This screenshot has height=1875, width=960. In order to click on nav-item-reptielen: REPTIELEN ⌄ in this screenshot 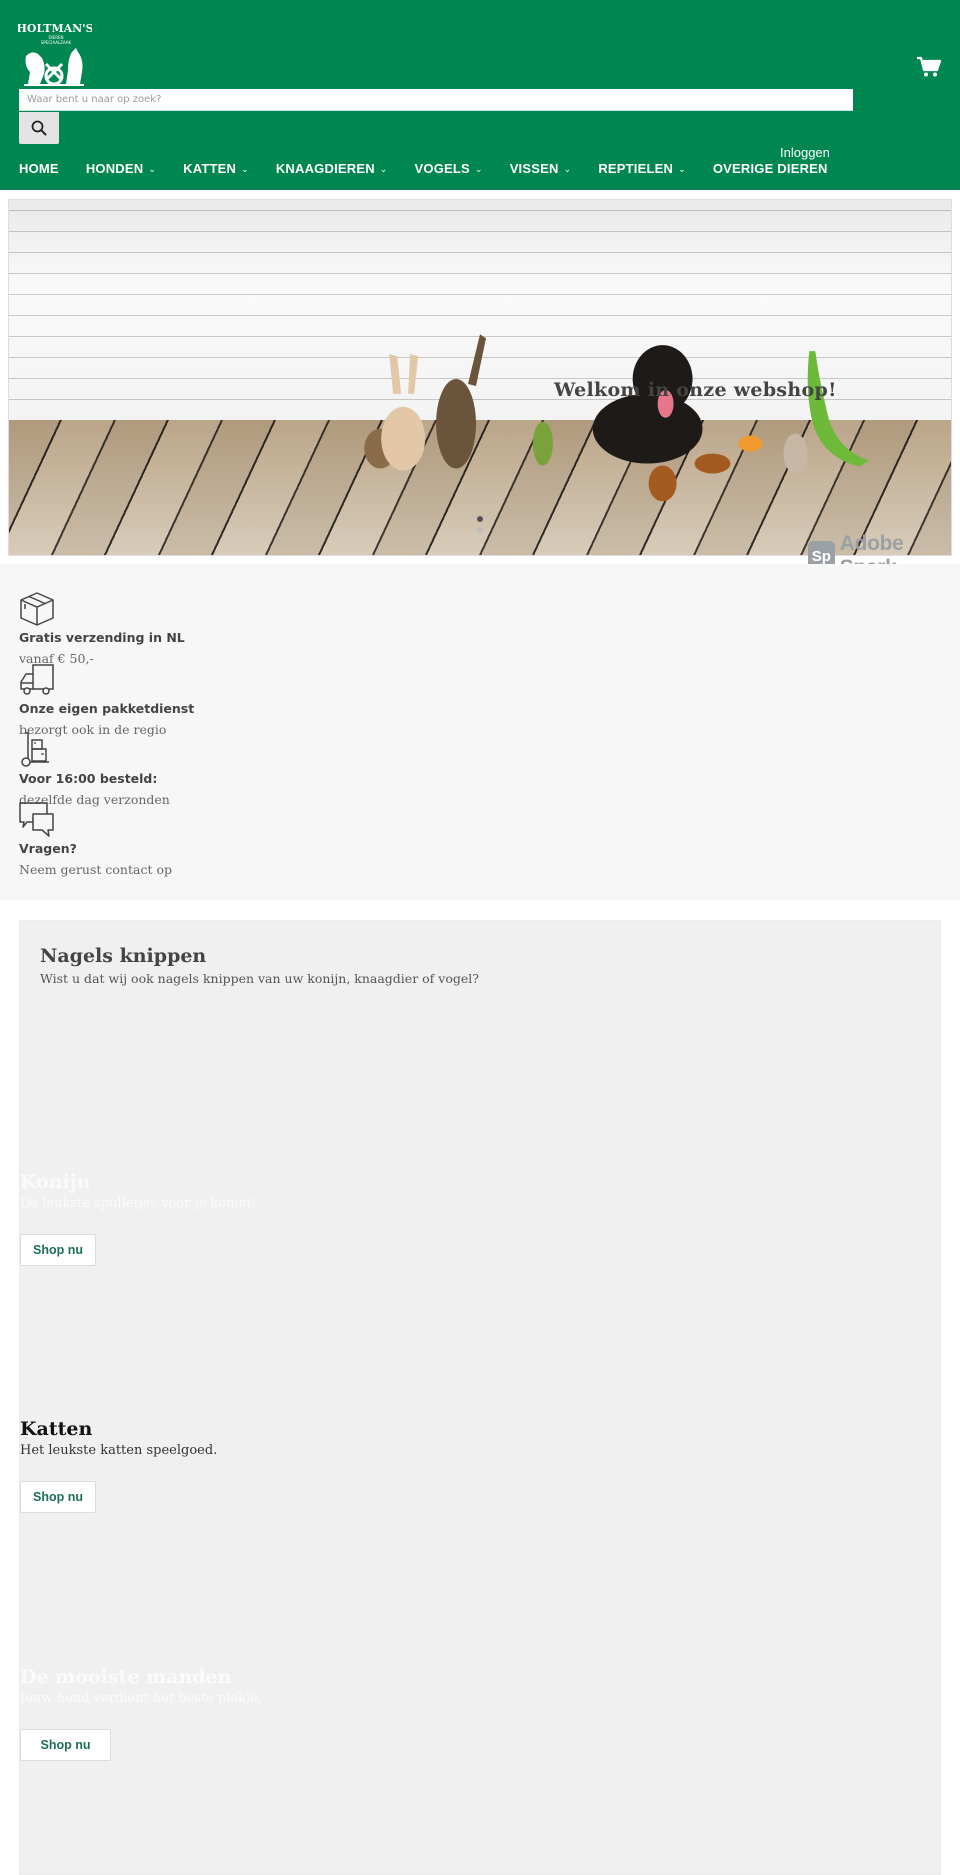, I will do `click(642, 168)`.